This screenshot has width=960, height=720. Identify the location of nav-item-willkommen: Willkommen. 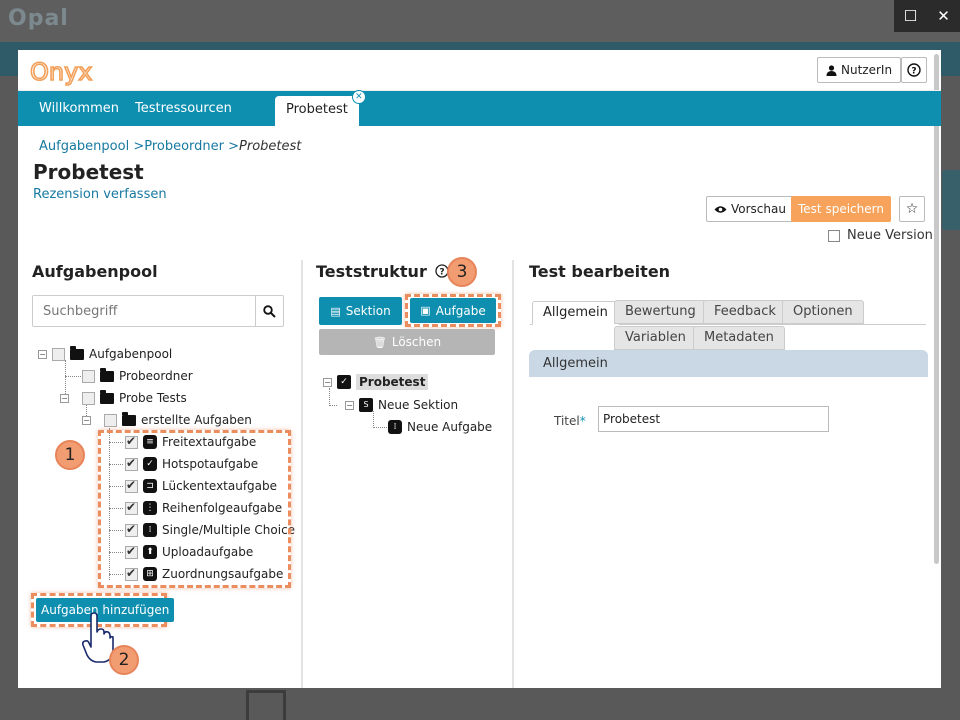
(79, 108).